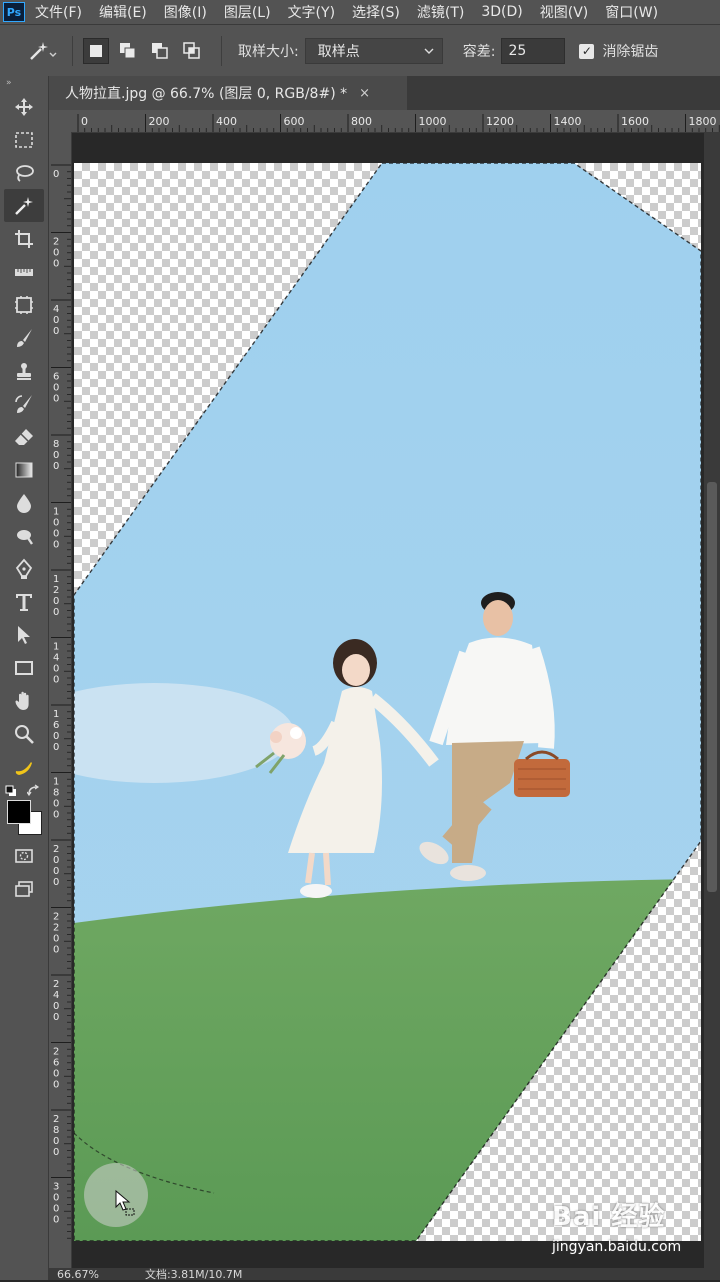  I want to click on menu-image: 图像(I), so click(185, 12).